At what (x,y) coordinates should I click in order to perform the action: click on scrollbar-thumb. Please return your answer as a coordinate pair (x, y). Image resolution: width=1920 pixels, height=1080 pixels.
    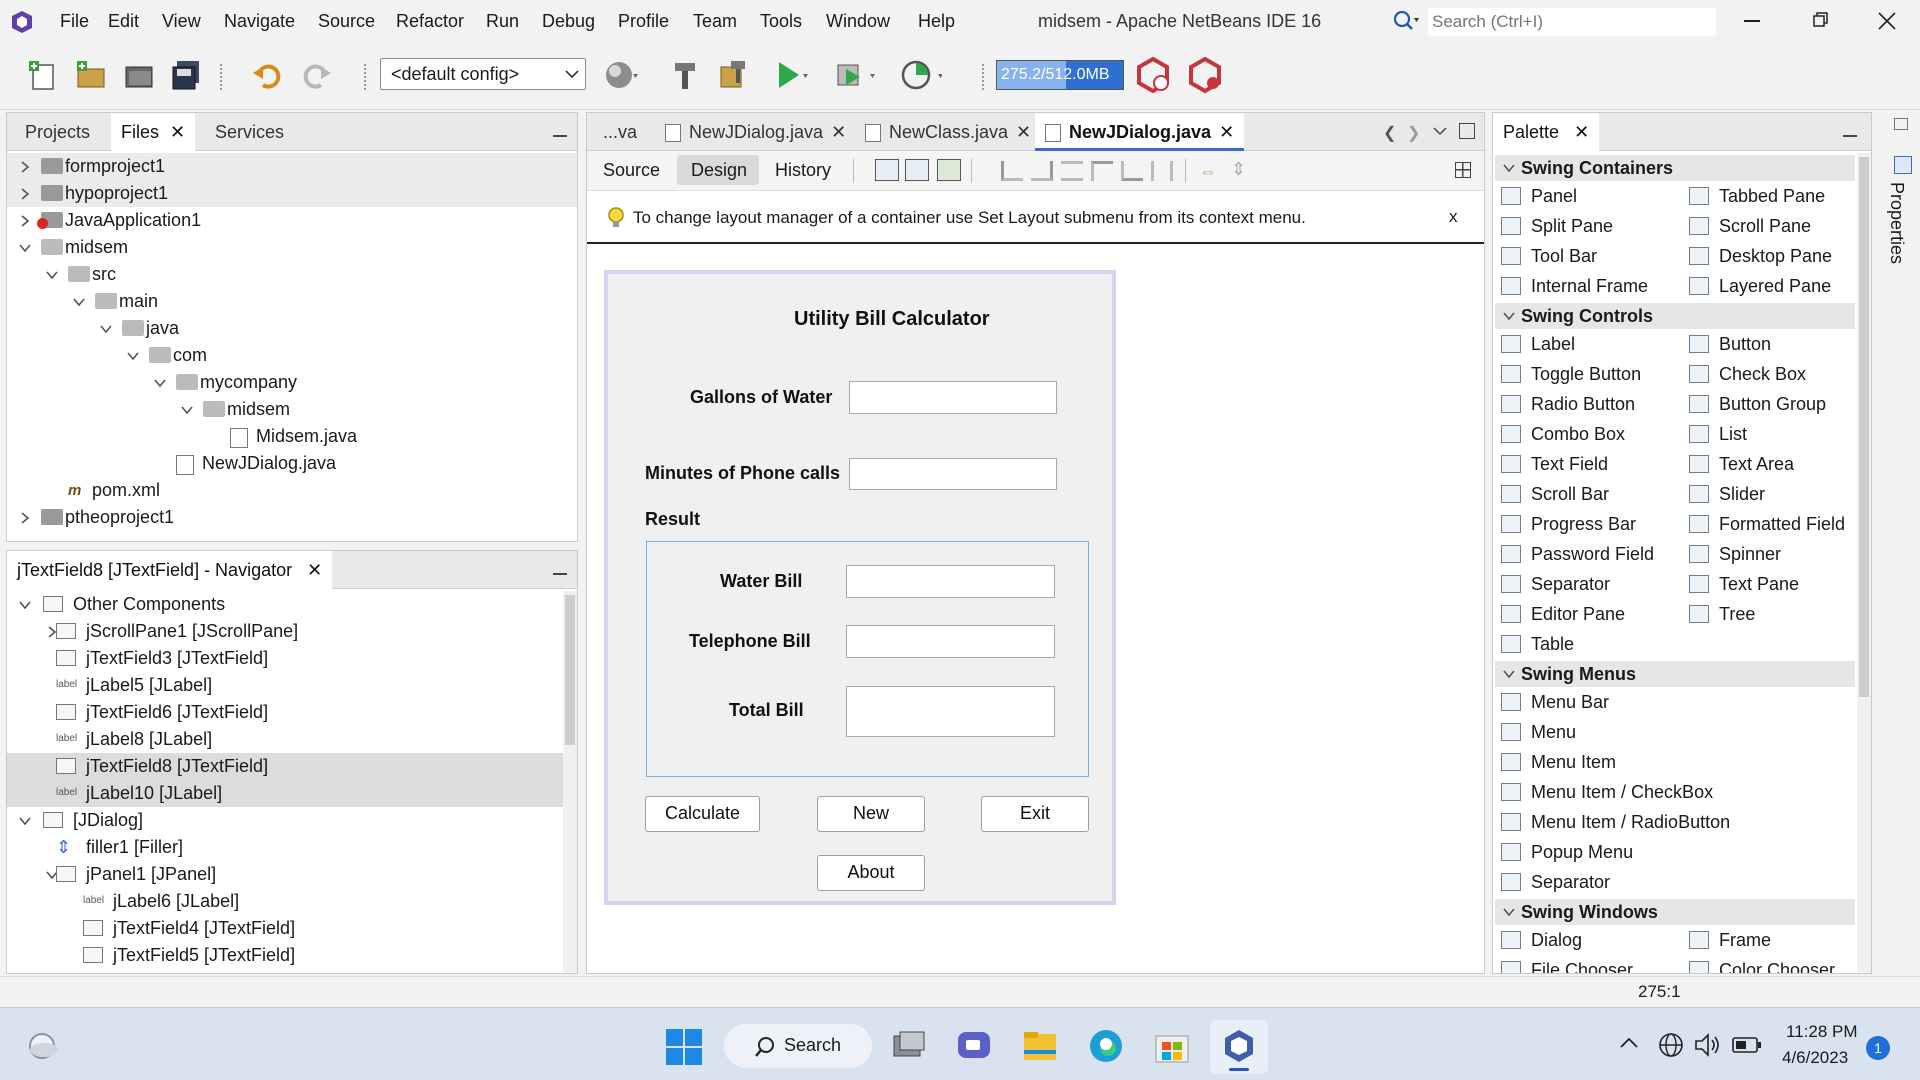
    Looking at the image, I should click on (1864, 427).